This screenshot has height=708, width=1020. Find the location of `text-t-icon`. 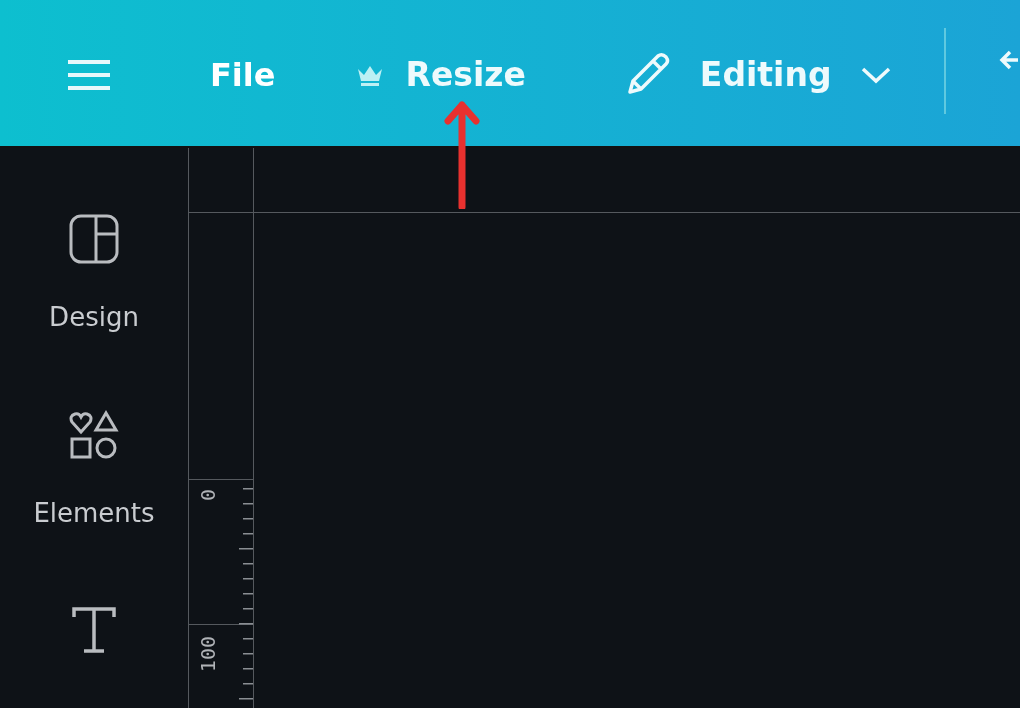

text-t-icon is located at coordinates (94, 630).